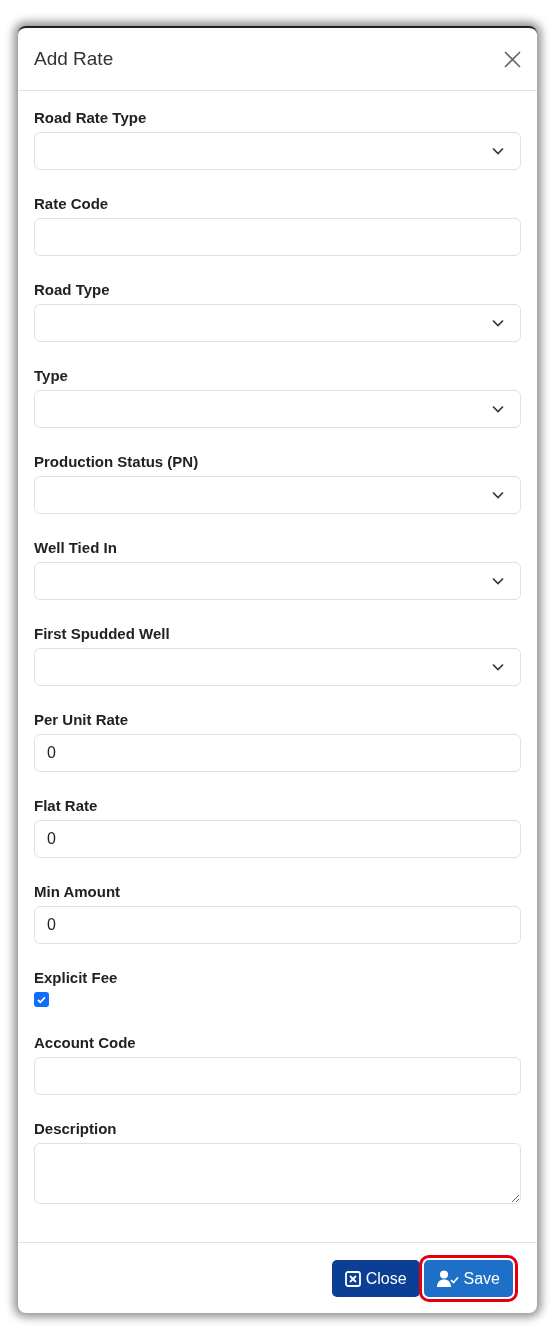 Image resolution: width=554 pixels, height=1344 pixels. I want to click on check-icon, so click(41, 999).